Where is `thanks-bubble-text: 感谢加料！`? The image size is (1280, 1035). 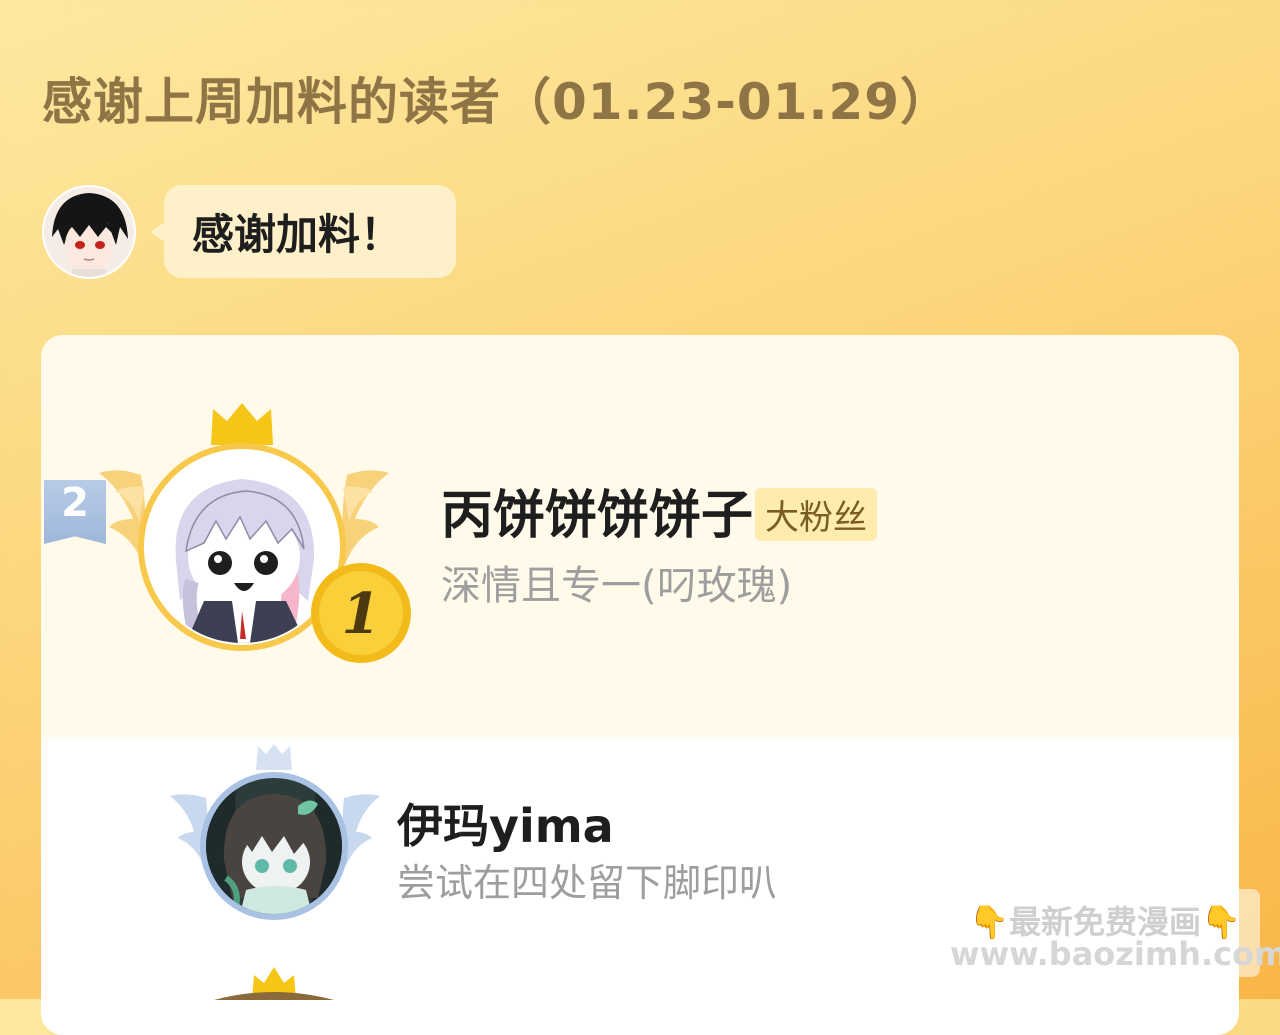
thanks-bubble-text: 感谢加料！ is located at coordinates (297, 234).